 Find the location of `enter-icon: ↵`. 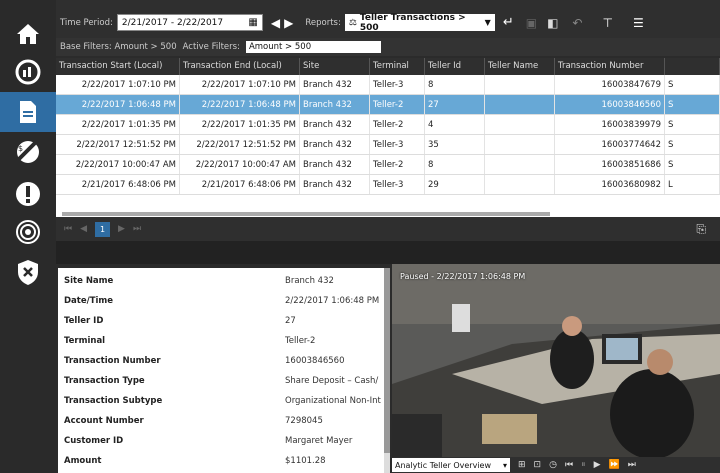

enter-icon: ↵ is located at coordinates (508, 22).